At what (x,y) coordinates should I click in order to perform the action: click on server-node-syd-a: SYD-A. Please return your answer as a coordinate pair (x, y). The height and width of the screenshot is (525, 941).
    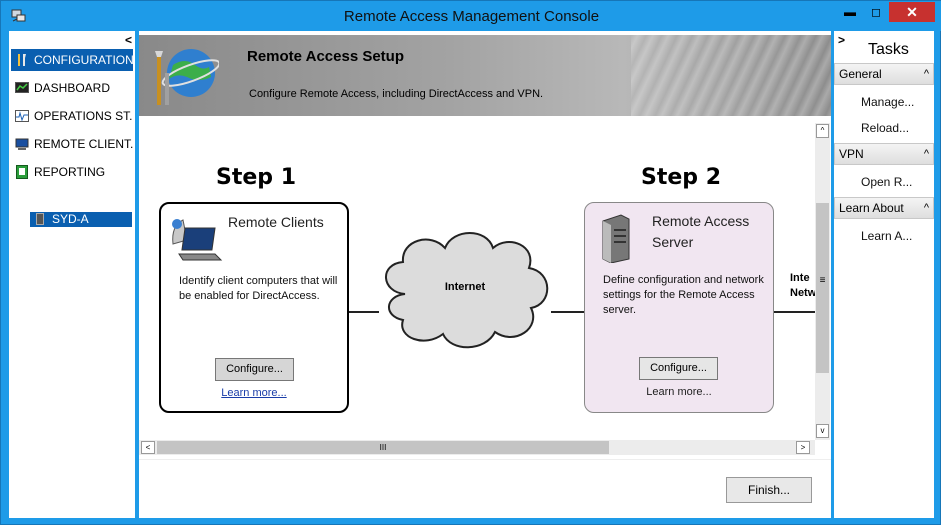
    Looking at the image, I should click on (81, 219).